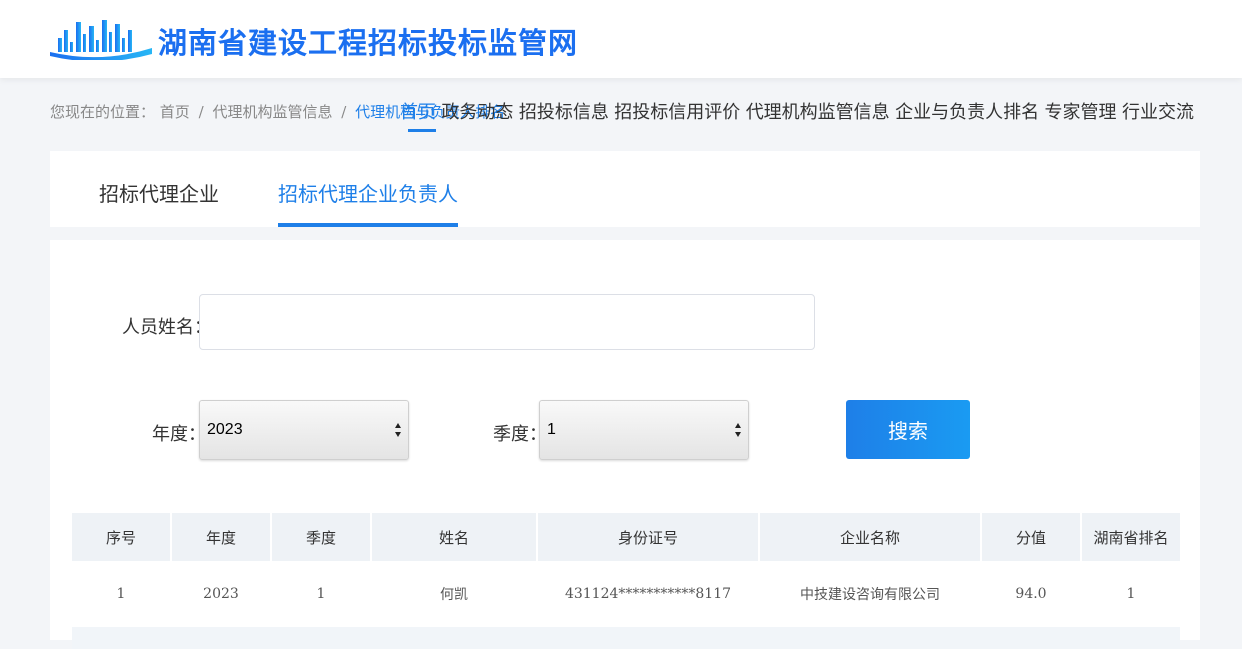 The height and width of the screenshot is (649, 1242). What do you see at coordinates (1131, 537) in the screenshot?
I see `column-header: 湖南省排名` at bounding box center [1131, 537].